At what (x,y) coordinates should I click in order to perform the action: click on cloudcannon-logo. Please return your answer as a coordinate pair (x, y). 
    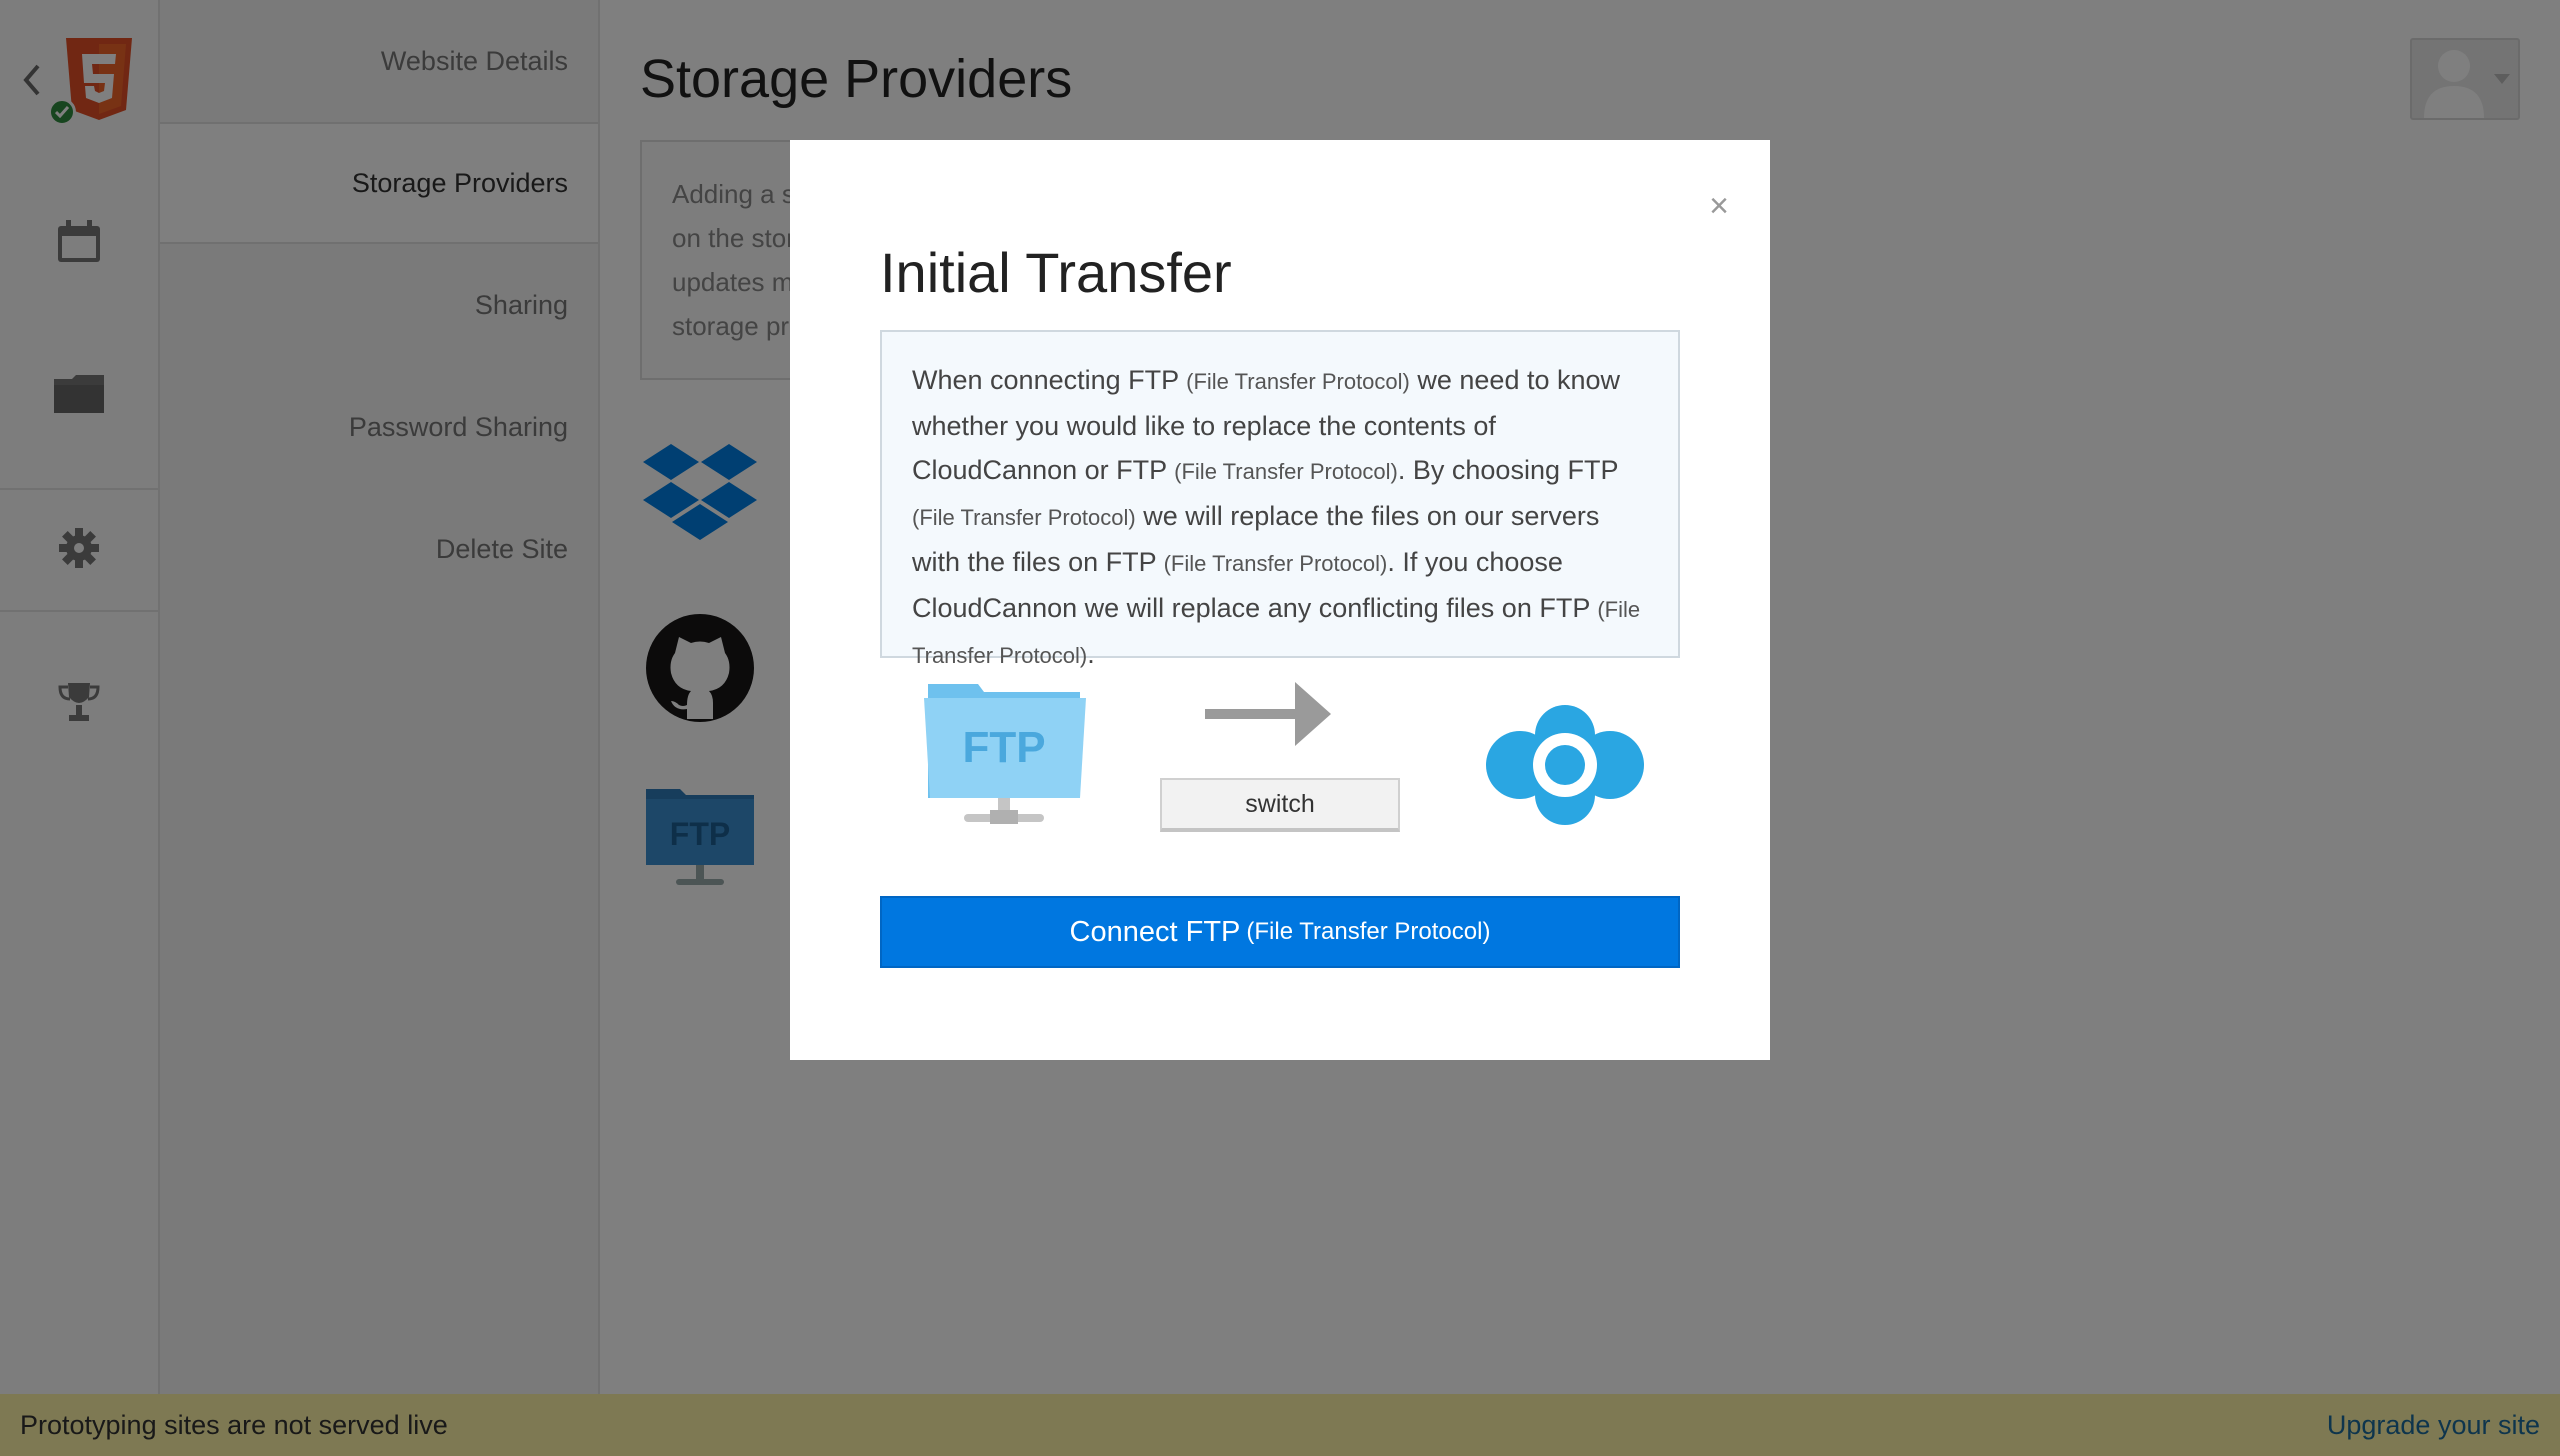
    Looking at the image, I should click on (1565, 765).